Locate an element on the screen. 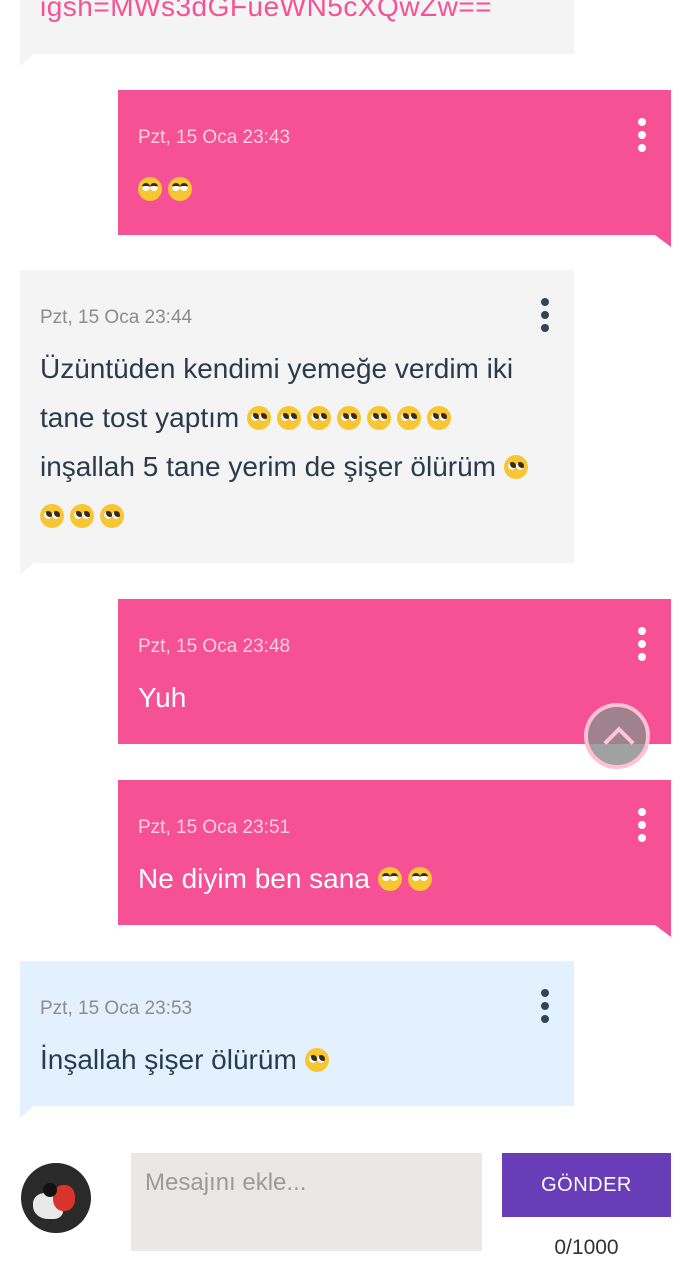 Image resolution: width=690 pixels, height=1281 pixels. message-timestamp: Pzt, 15 Oca 23:51 is located at coordinates (214, 827).